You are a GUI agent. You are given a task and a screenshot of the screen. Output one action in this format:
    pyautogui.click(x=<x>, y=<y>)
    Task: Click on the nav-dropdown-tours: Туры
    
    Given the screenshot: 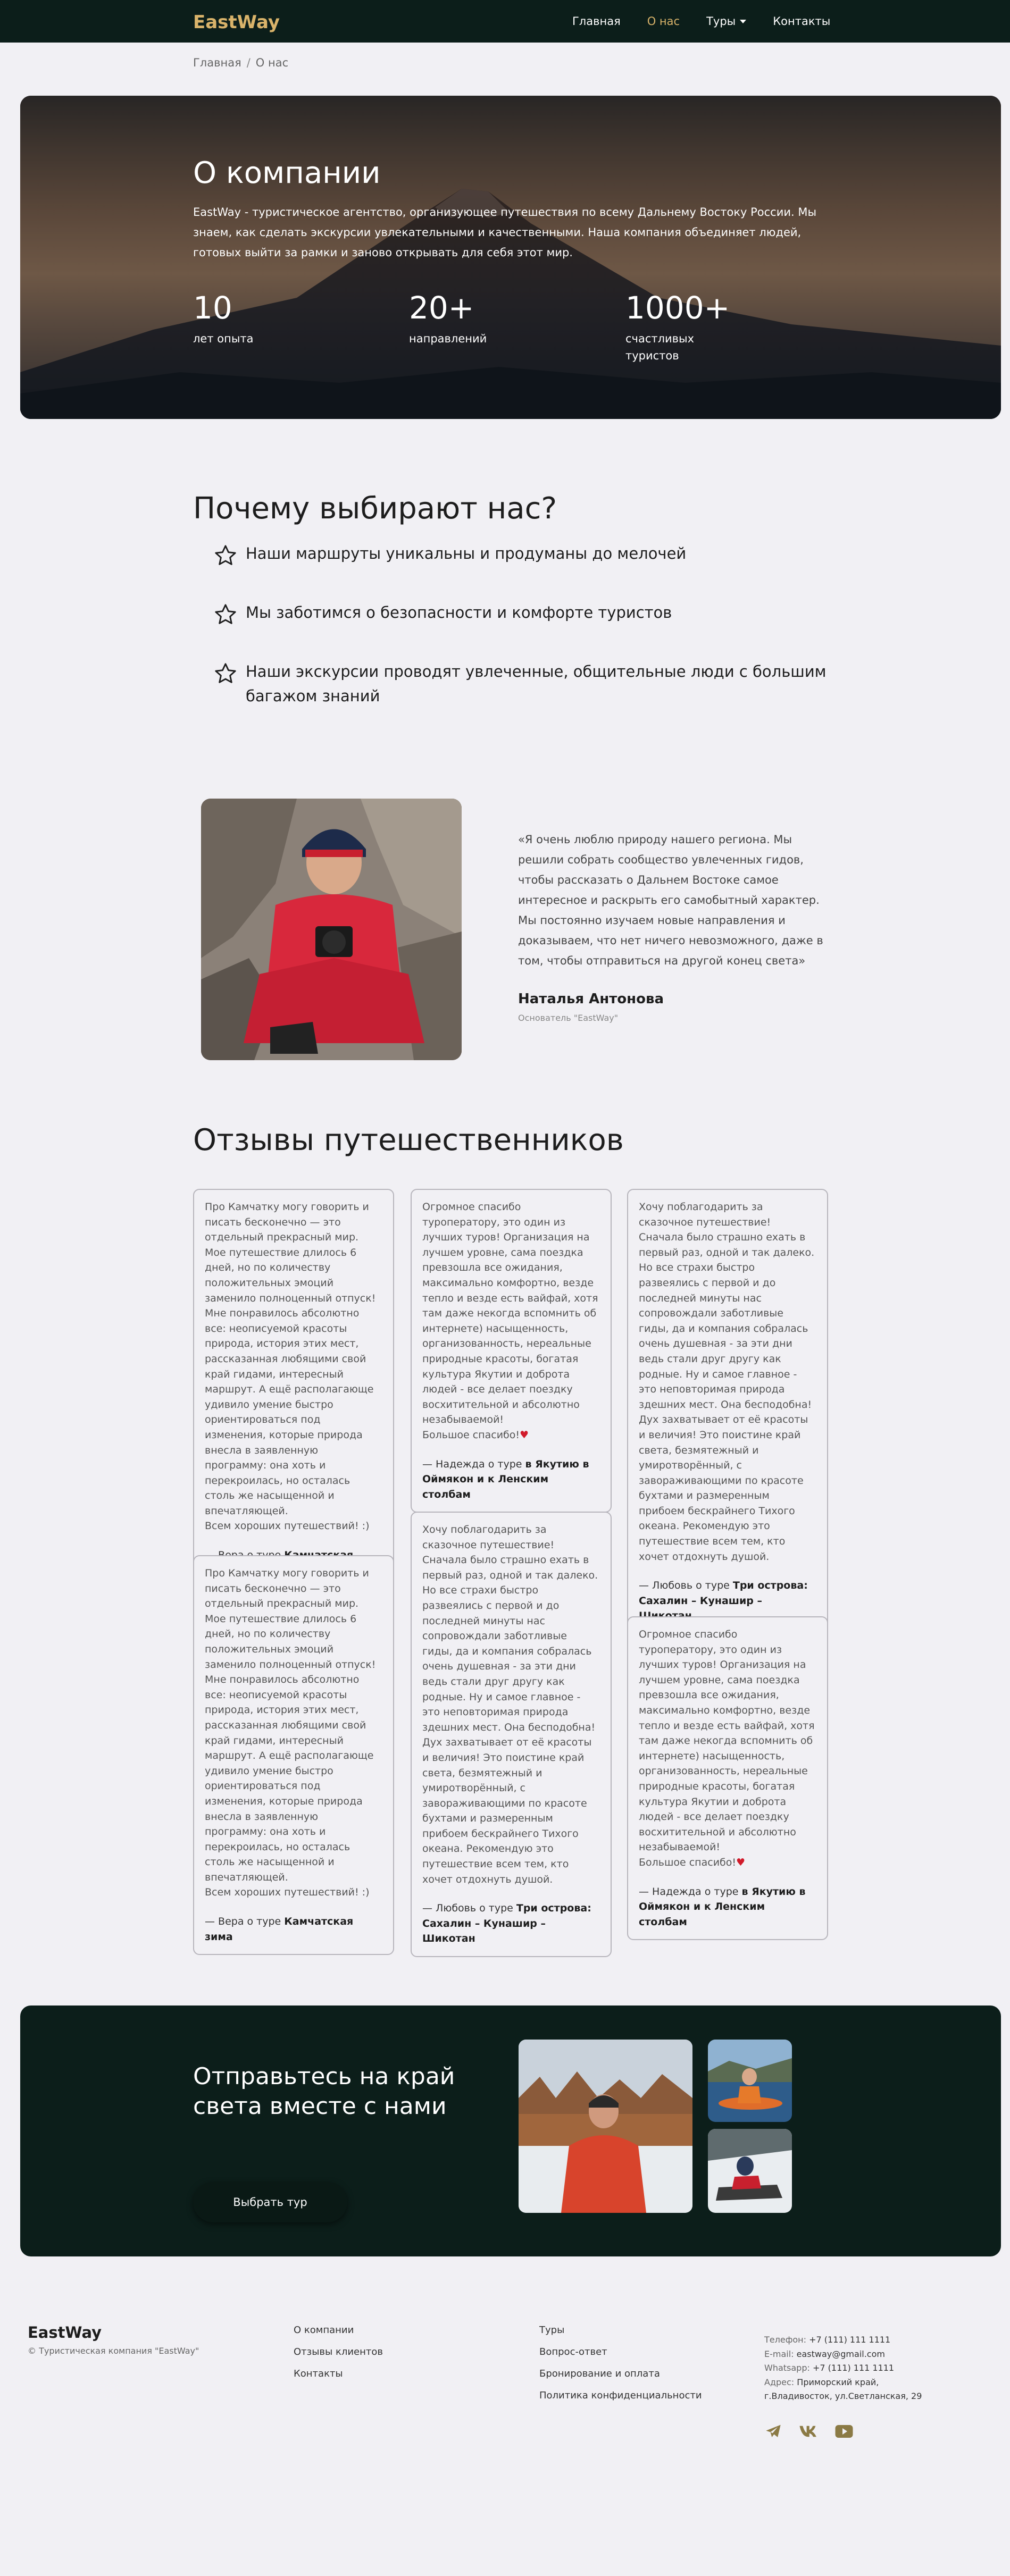 What is the action you would take?
    pyautogui.click(x=726, y=21)
    